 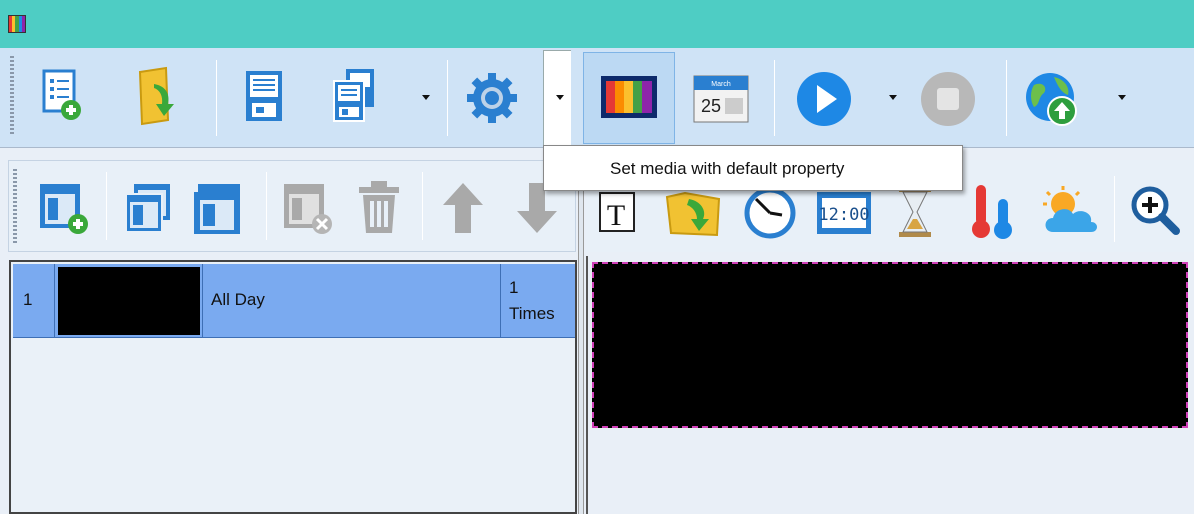 I want to click on text-icon: T, so click(x=617, y=212).